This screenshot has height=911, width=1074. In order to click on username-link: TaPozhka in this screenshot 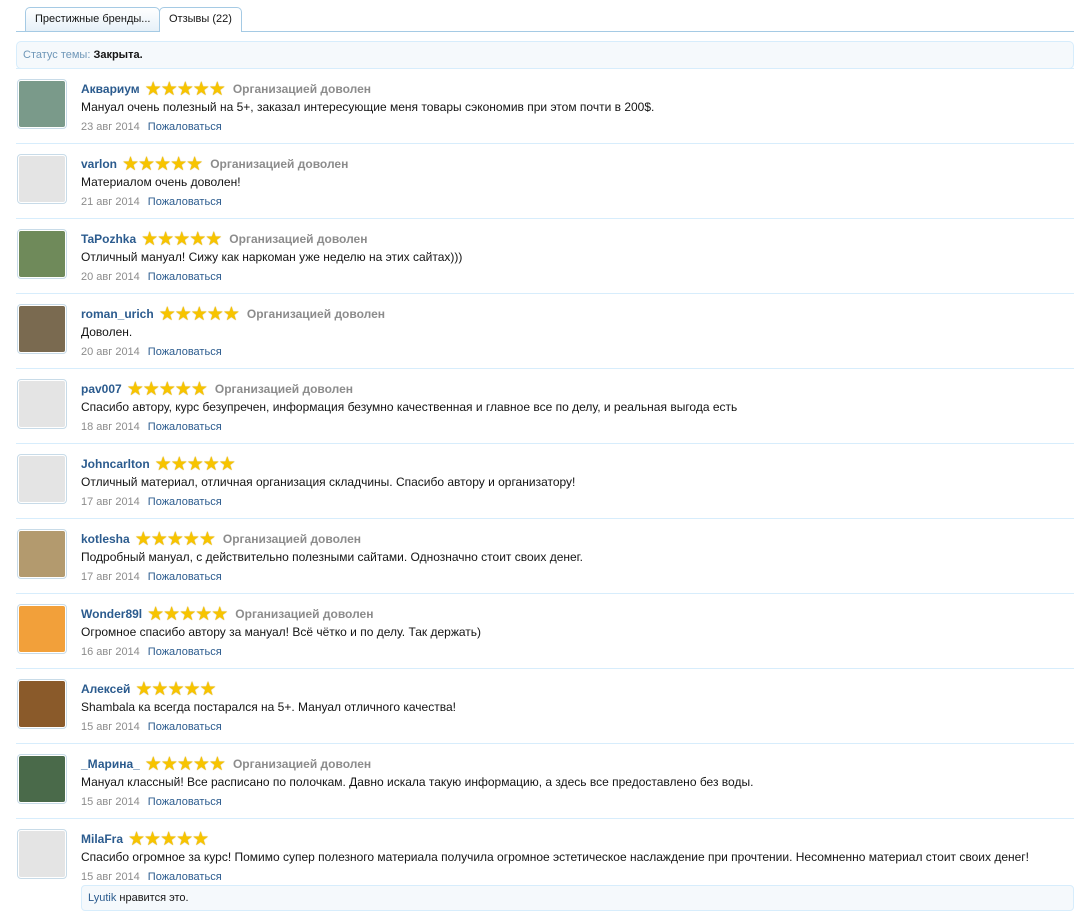, I will do `click(108, 239)`.